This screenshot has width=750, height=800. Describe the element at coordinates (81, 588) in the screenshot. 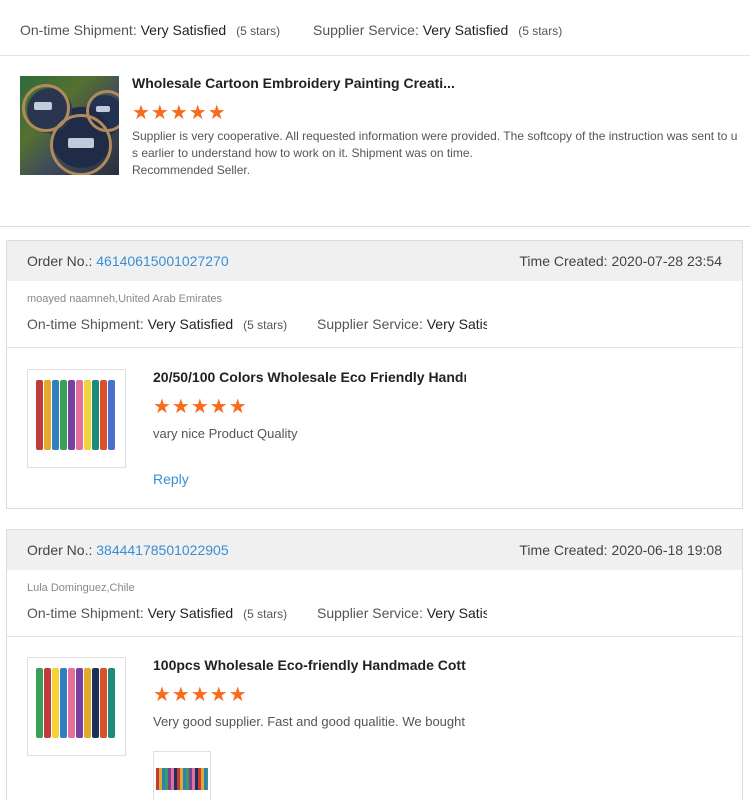

I see `buyer-info: Lula Dominguez,Chile` at that location.